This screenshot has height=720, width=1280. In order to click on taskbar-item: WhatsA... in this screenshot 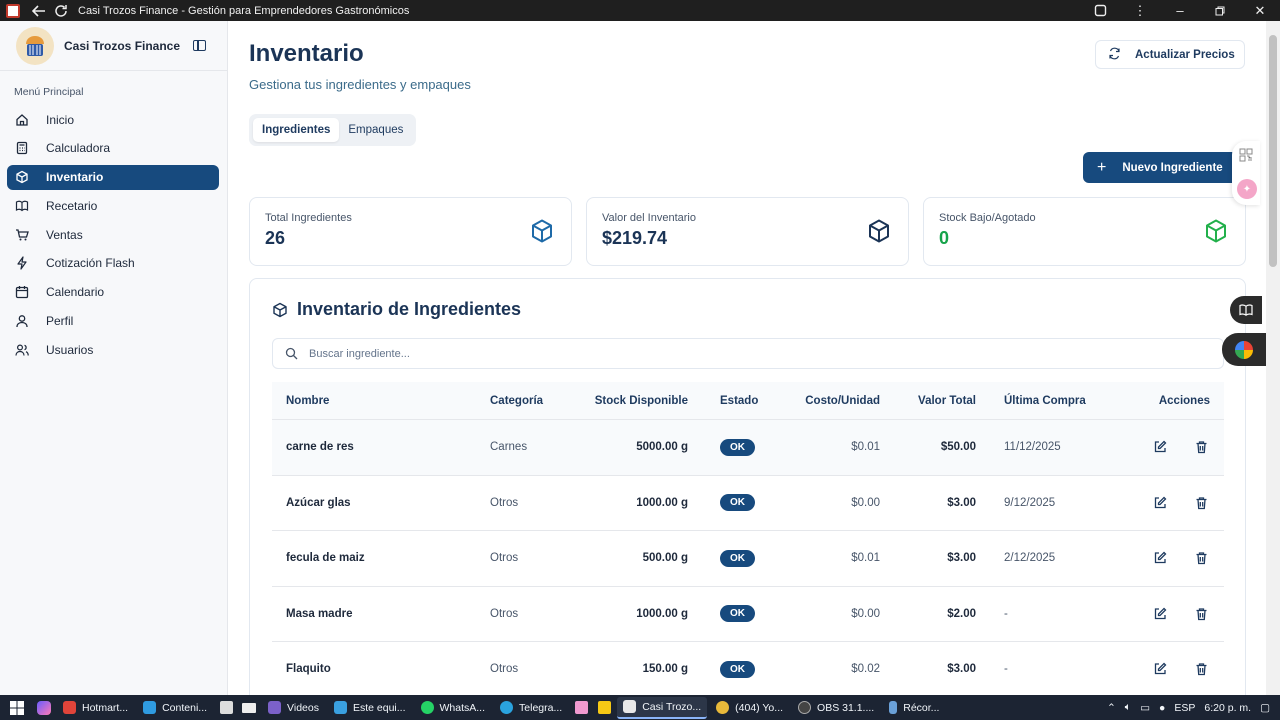, I will do `click(453, 708)`.